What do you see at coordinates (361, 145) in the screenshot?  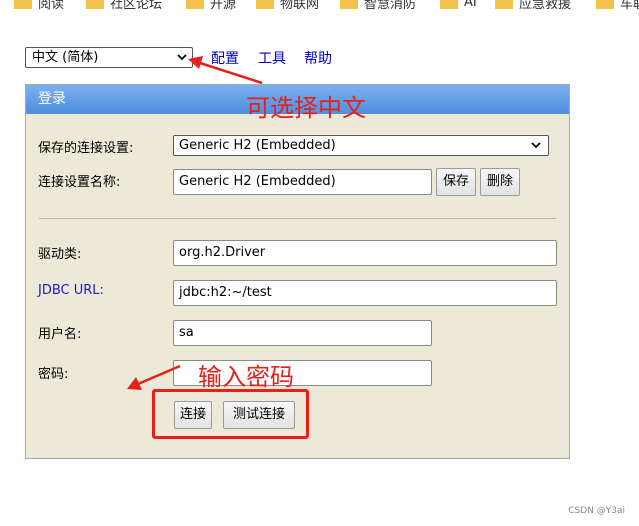 I see `saved-settings-select: Generic H2 (Embedded)` at bounding box center [361, 145].